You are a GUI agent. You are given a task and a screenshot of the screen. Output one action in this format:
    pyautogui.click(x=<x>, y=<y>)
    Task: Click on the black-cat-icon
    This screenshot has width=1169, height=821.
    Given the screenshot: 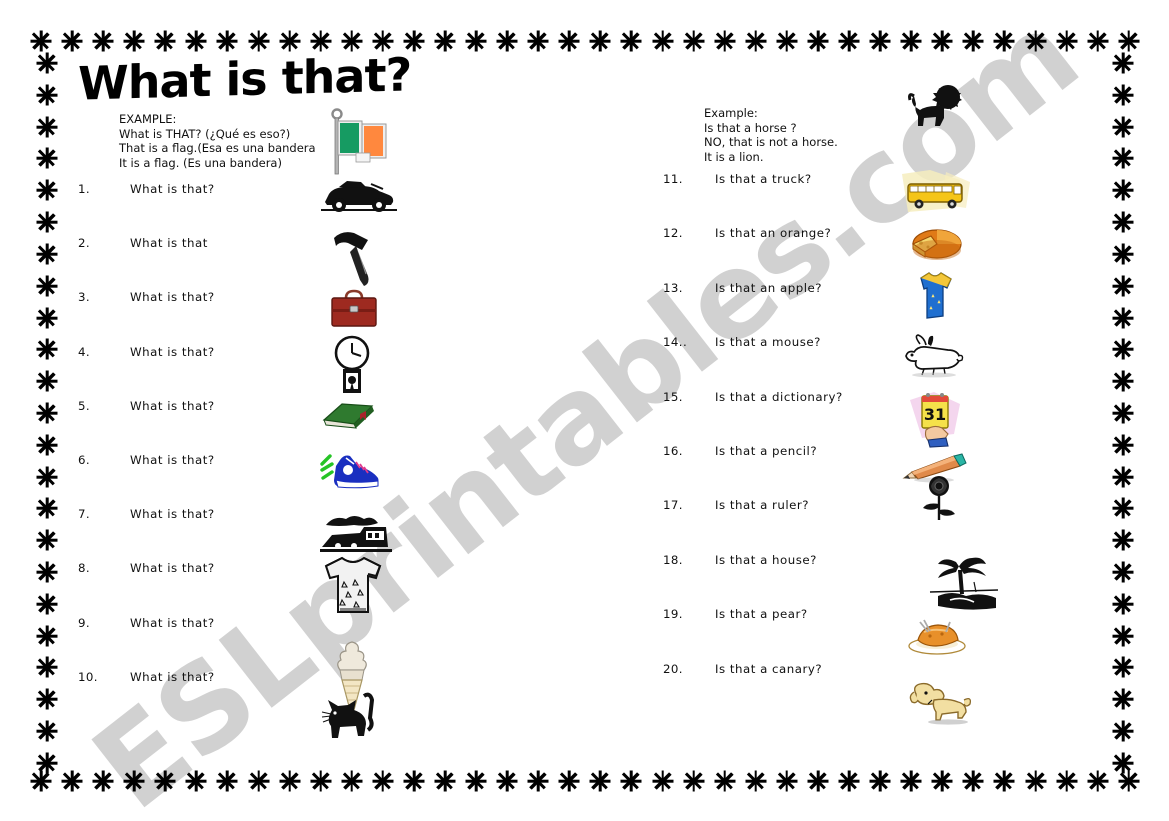 What is the action you would take?
    pyautogui.click(x=348, y=718)
    